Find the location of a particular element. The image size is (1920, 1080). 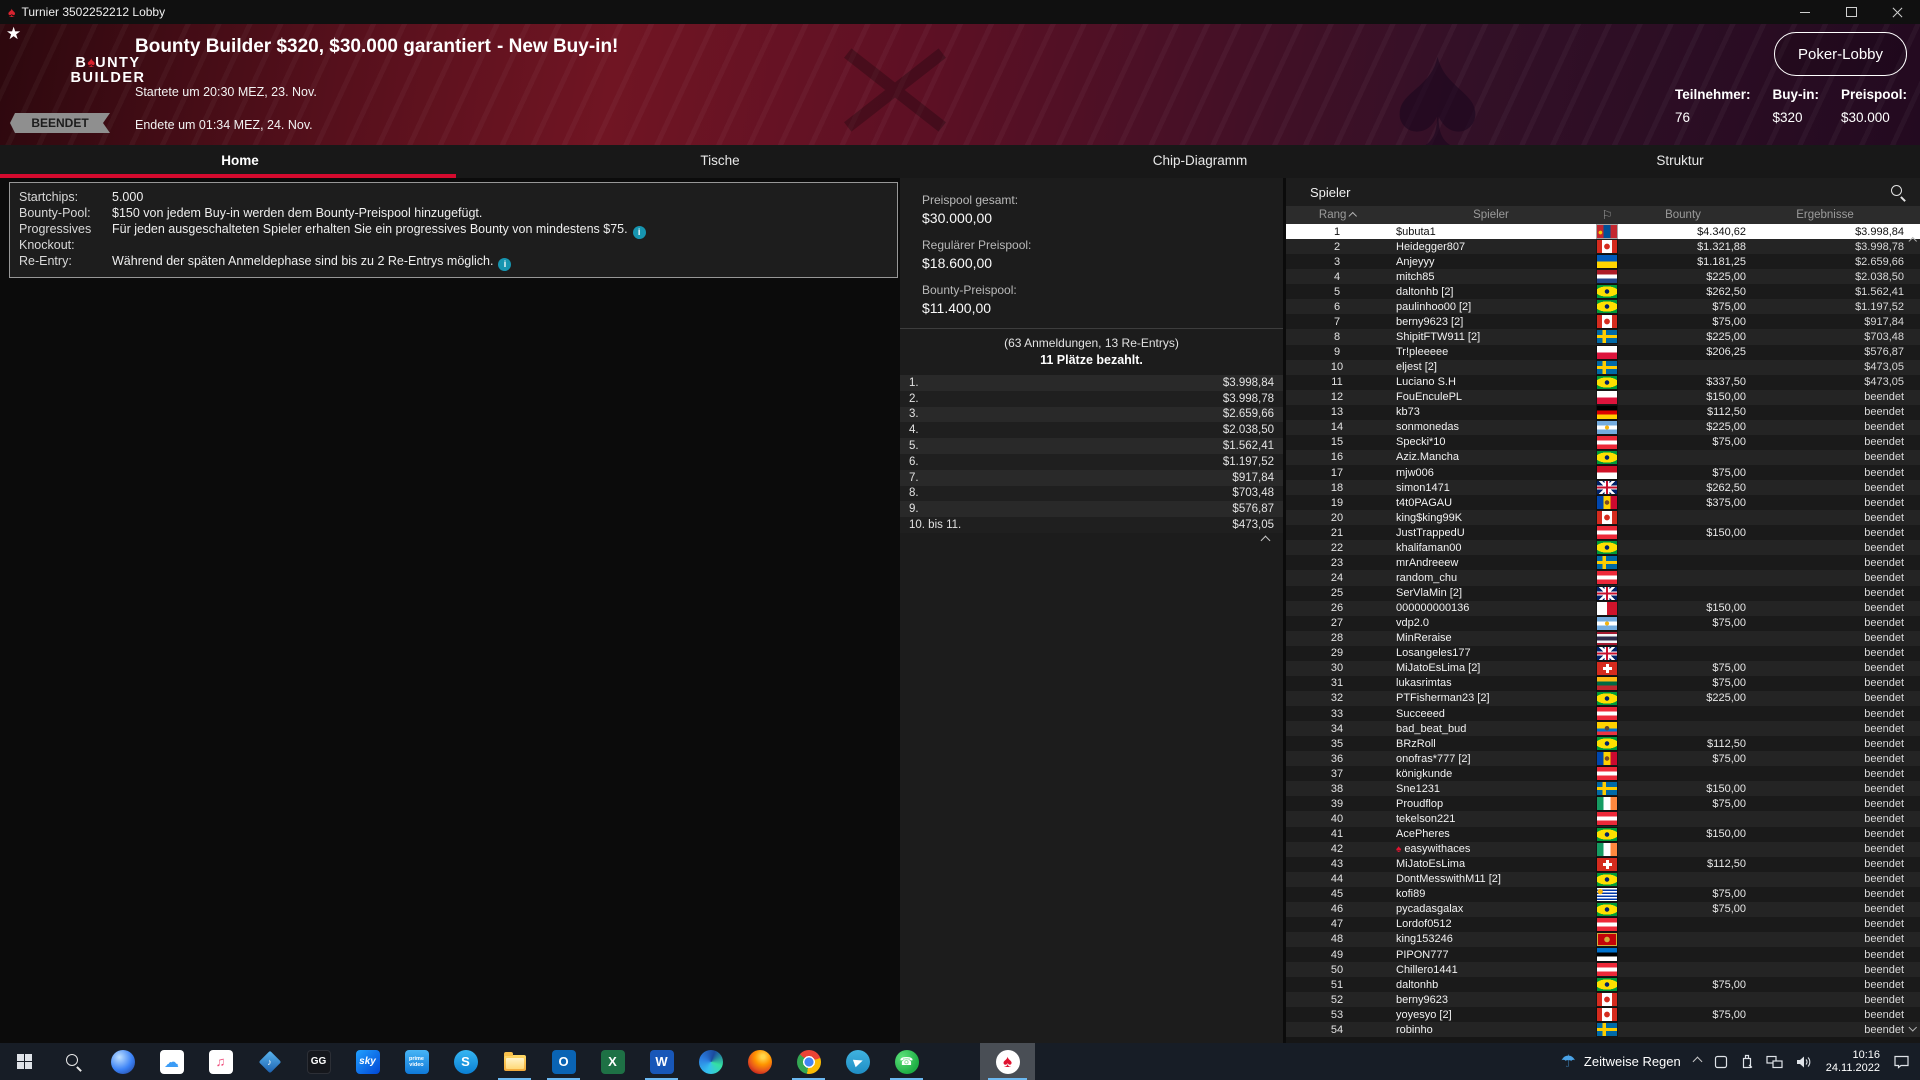

player-row: 16 Aziz.Mancha beendet is located at coordinates (1603, 457).